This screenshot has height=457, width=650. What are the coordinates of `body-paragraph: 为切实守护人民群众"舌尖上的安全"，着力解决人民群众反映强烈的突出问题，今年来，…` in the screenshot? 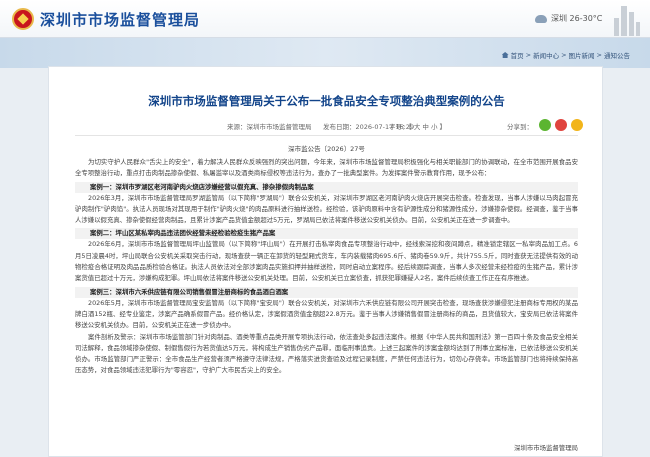 It's located at (326, 168).